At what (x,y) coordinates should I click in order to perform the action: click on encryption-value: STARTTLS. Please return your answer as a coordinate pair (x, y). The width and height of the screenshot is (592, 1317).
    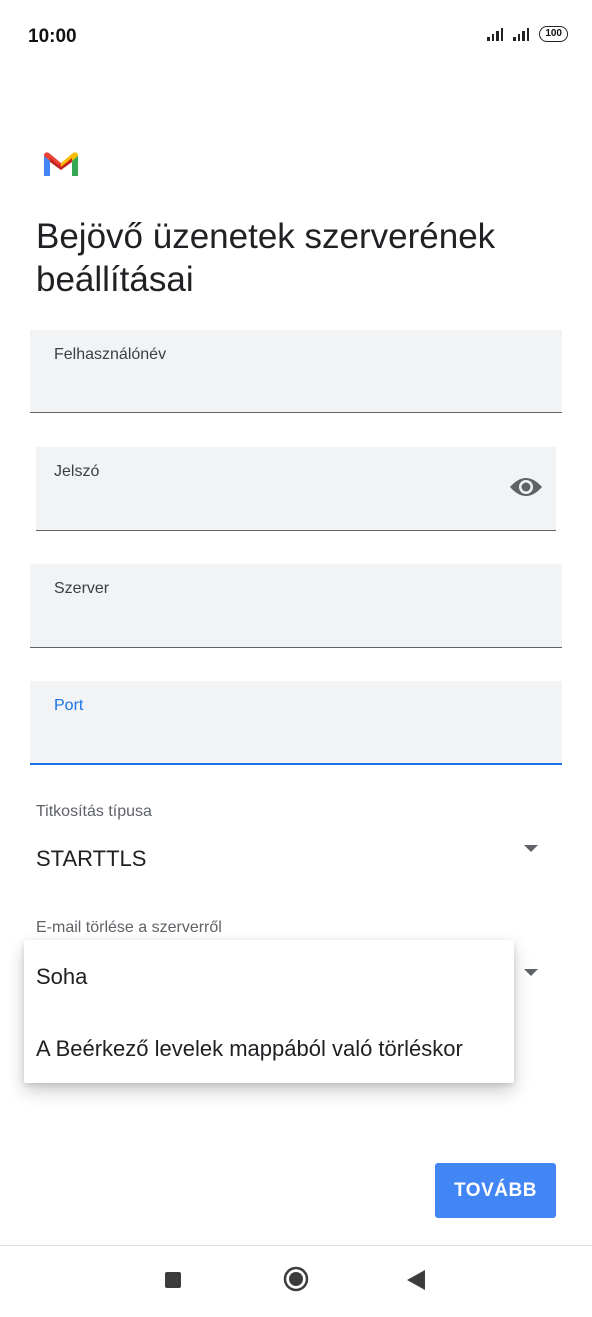
    Looking at the image, I should click on (91, 859).